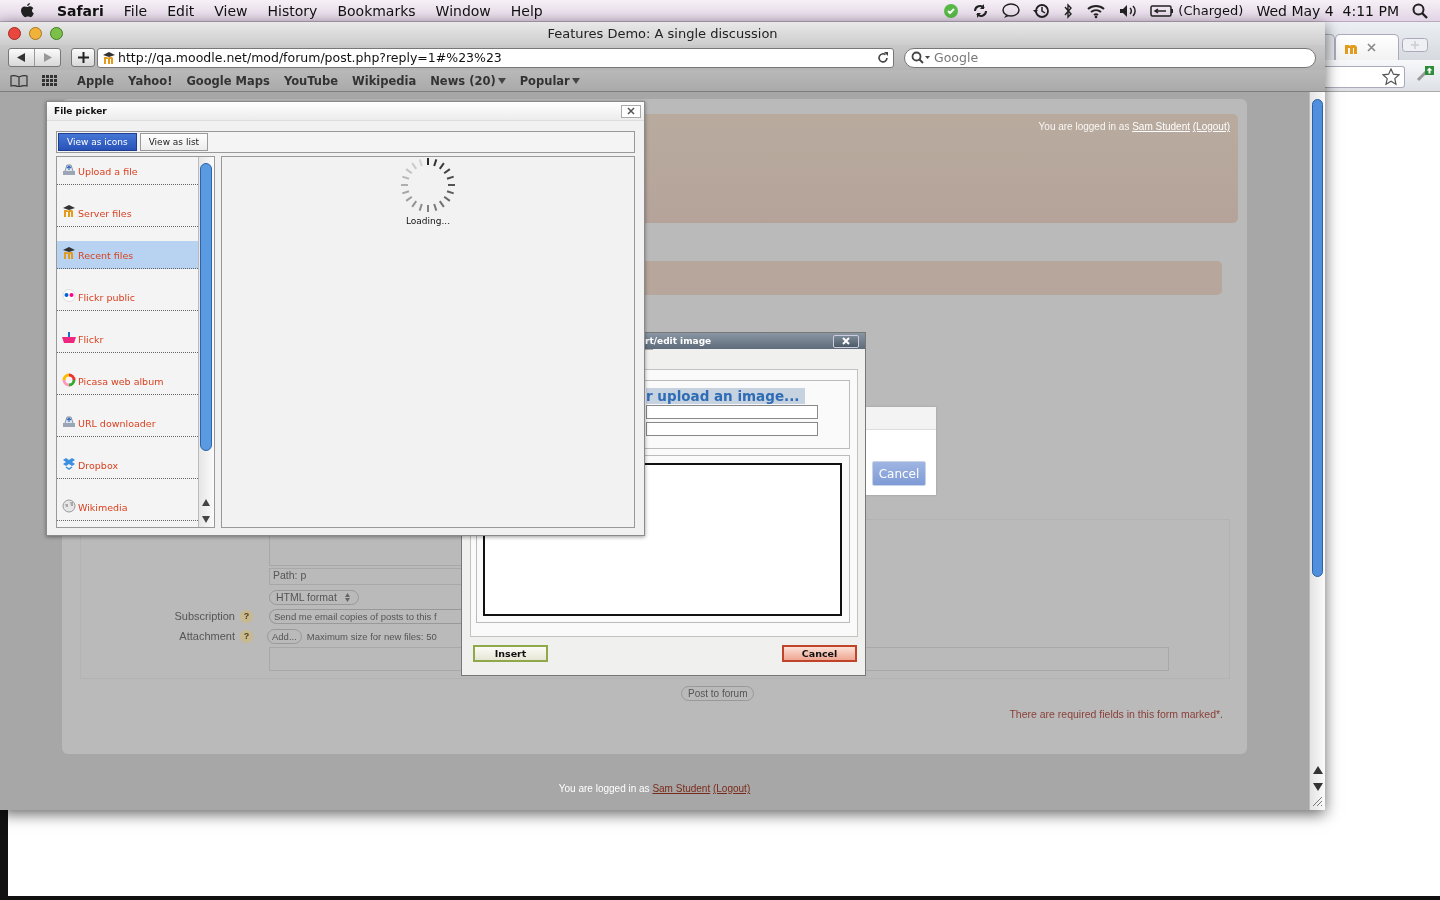  What do you see at coordinates (290, 574) in the screenshot?
I see `path-label: Path: p` at bounding box center [290, 574].